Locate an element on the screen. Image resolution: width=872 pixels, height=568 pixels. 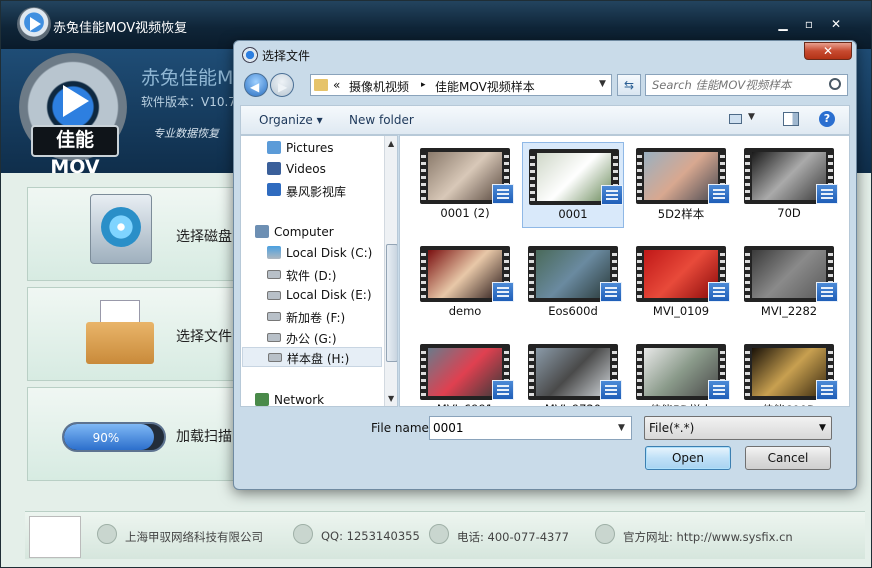
nav-drive-h: 样本盘 (H:) is located at coordinates (312, 357).